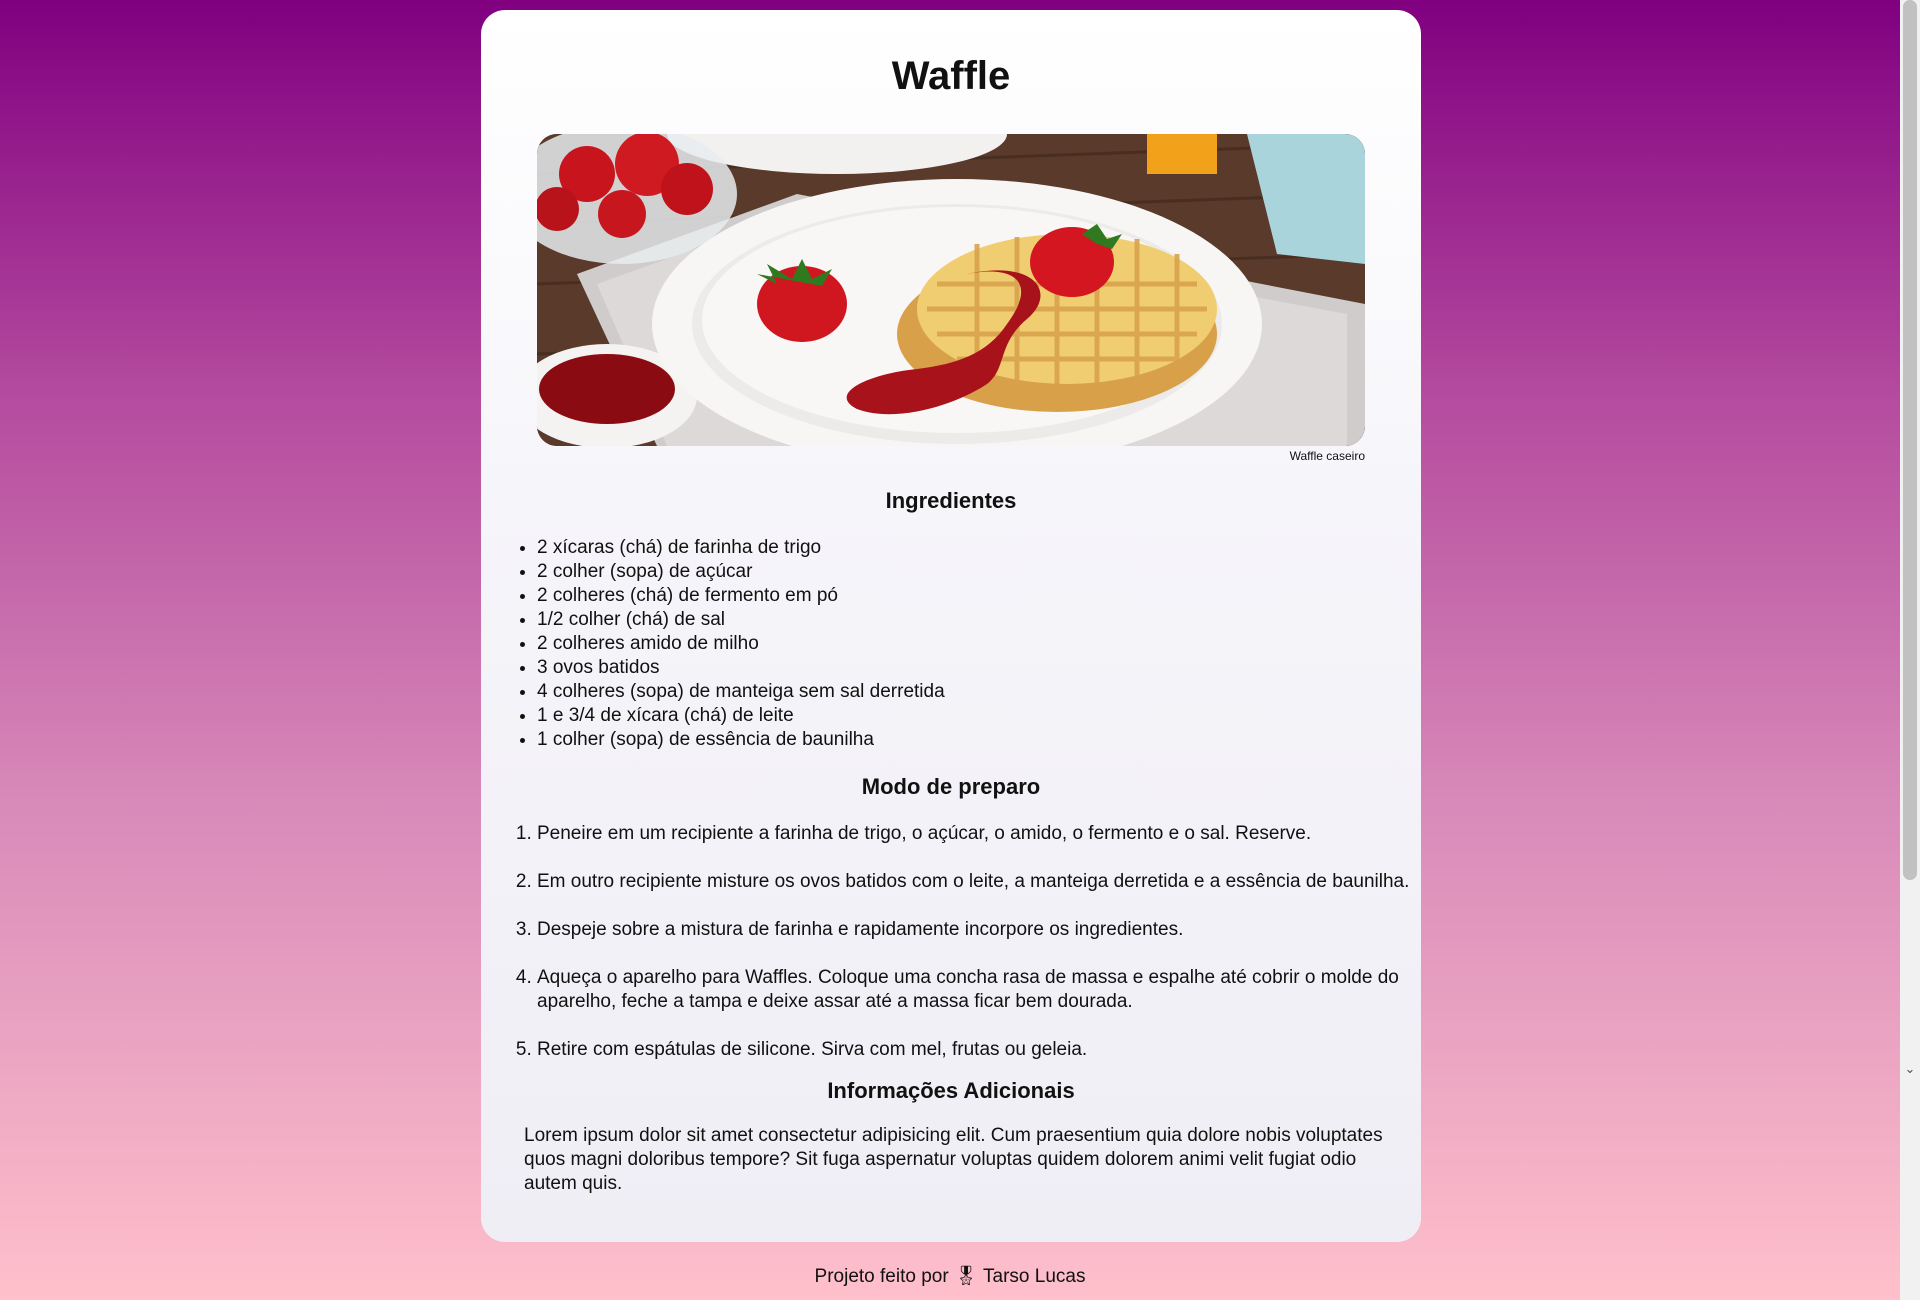 The width and height of the screenshot is (1920, 1300). What do you see at coordinates (979, 620) in the screenshot?
I see `list-item: 1/2 colher (chá) de sal` at bounding box center [979, 620].